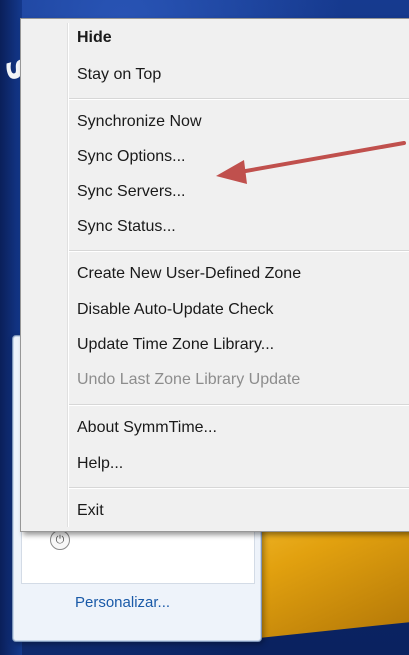 The height and width of the screenshot is (655, 409). Describe the element at coordinates (139, 122) in the screenshot. I see `menu-item-synchronize-now: Synchronize Now` at that location.